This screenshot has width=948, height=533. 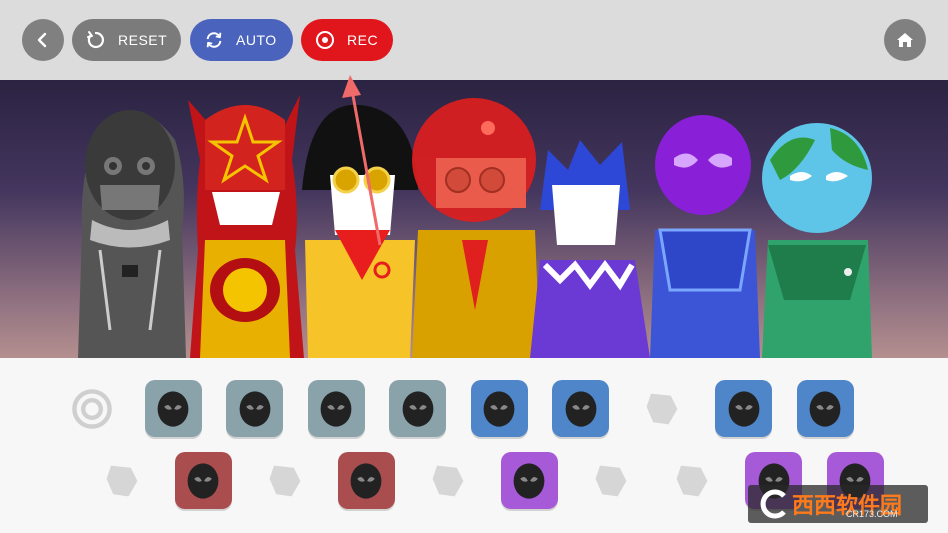 I want to click on yellow-goggles-character, so click(x=360, y=231).